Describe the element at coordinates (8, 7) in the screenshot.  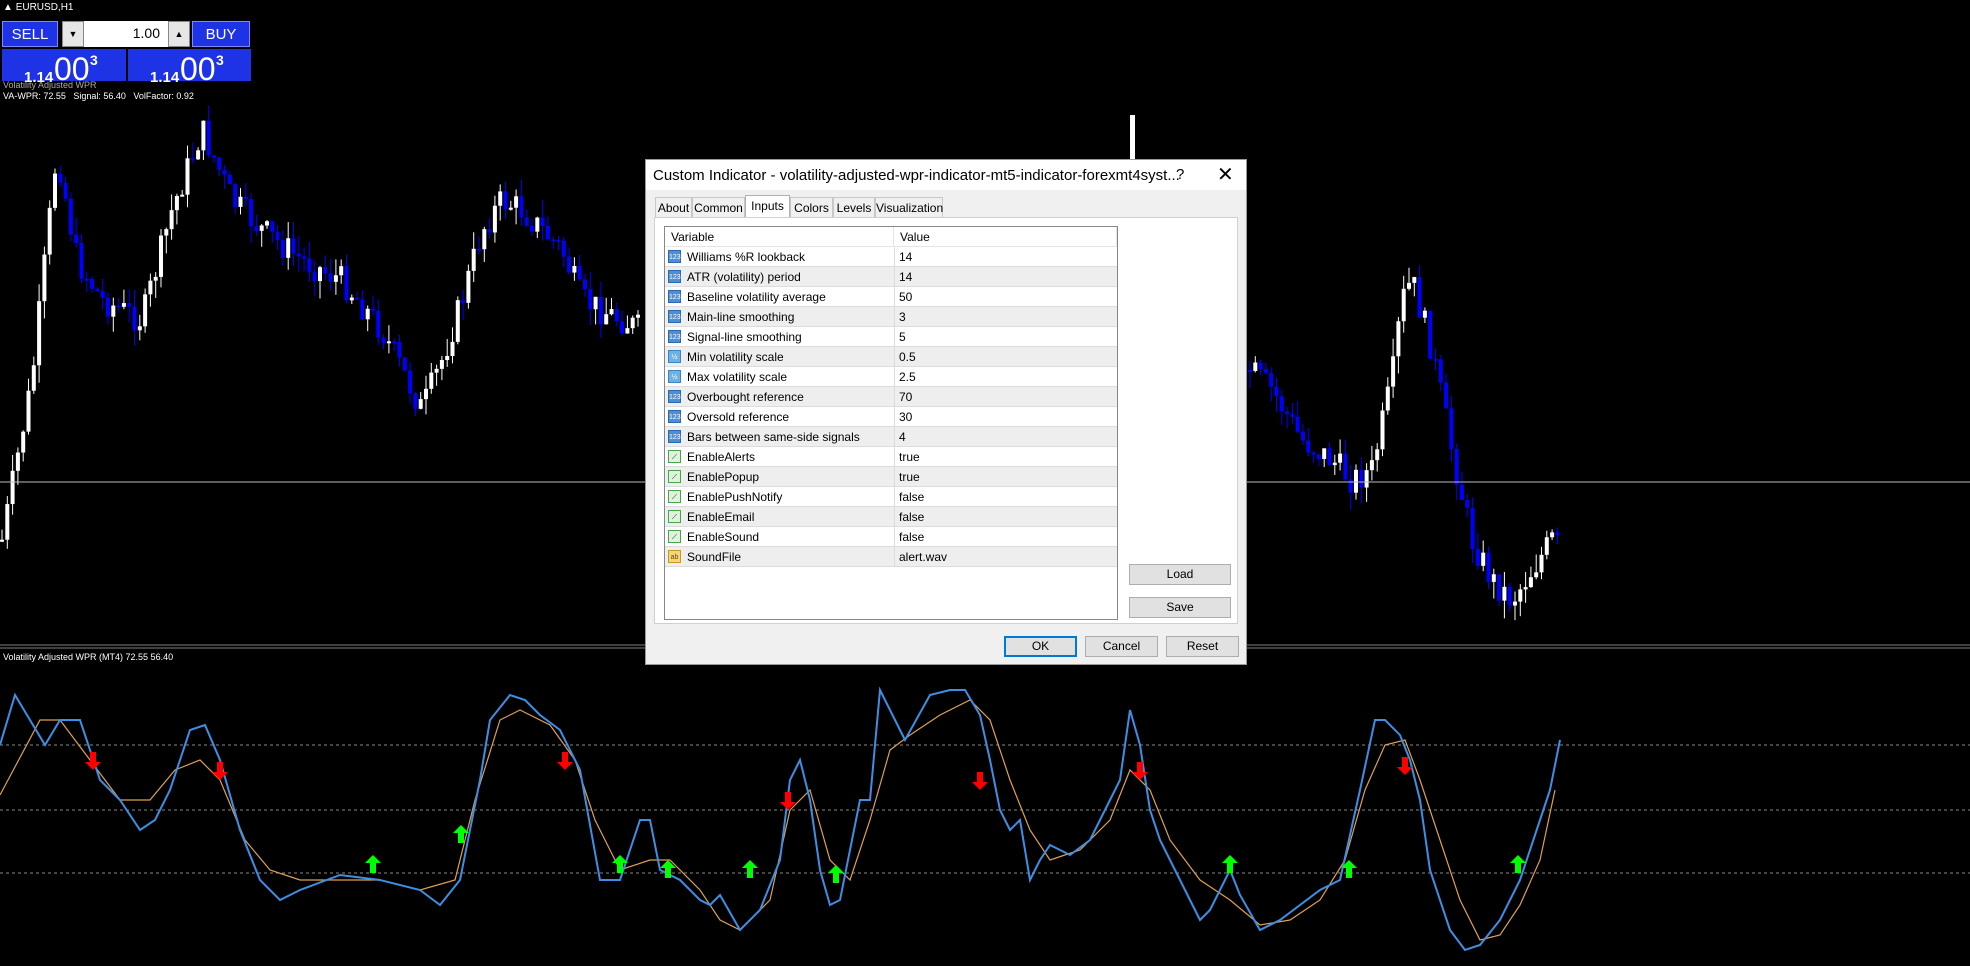
I see `collapse-icon: ▲` at that location.